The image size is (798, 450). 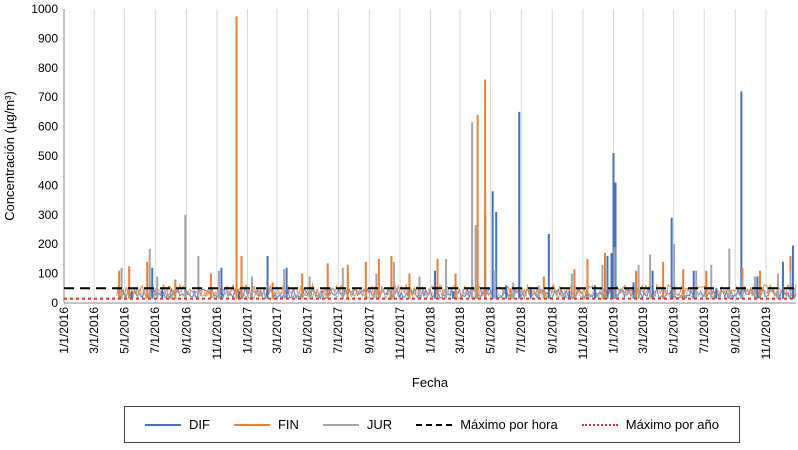 I want to click on legend-label: Máximo por hora, so click(x=509, y=424).